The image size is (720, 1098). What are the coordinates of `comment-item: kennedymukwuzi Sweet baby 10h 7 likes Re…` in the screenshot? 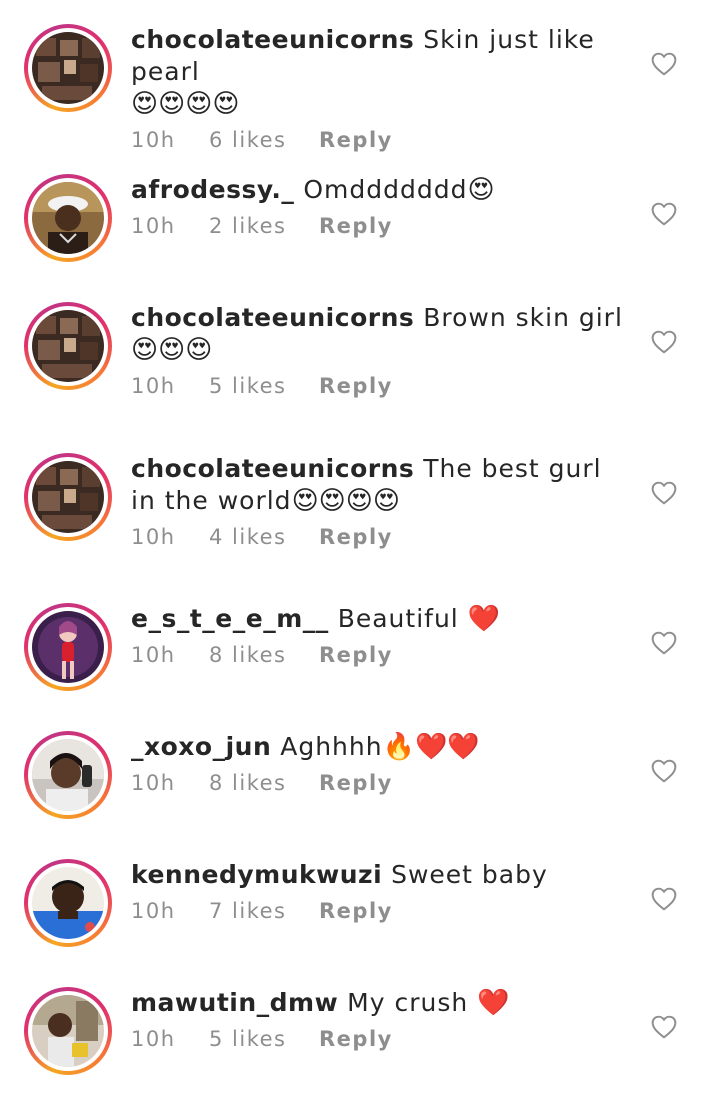 It's located at (360, 904).